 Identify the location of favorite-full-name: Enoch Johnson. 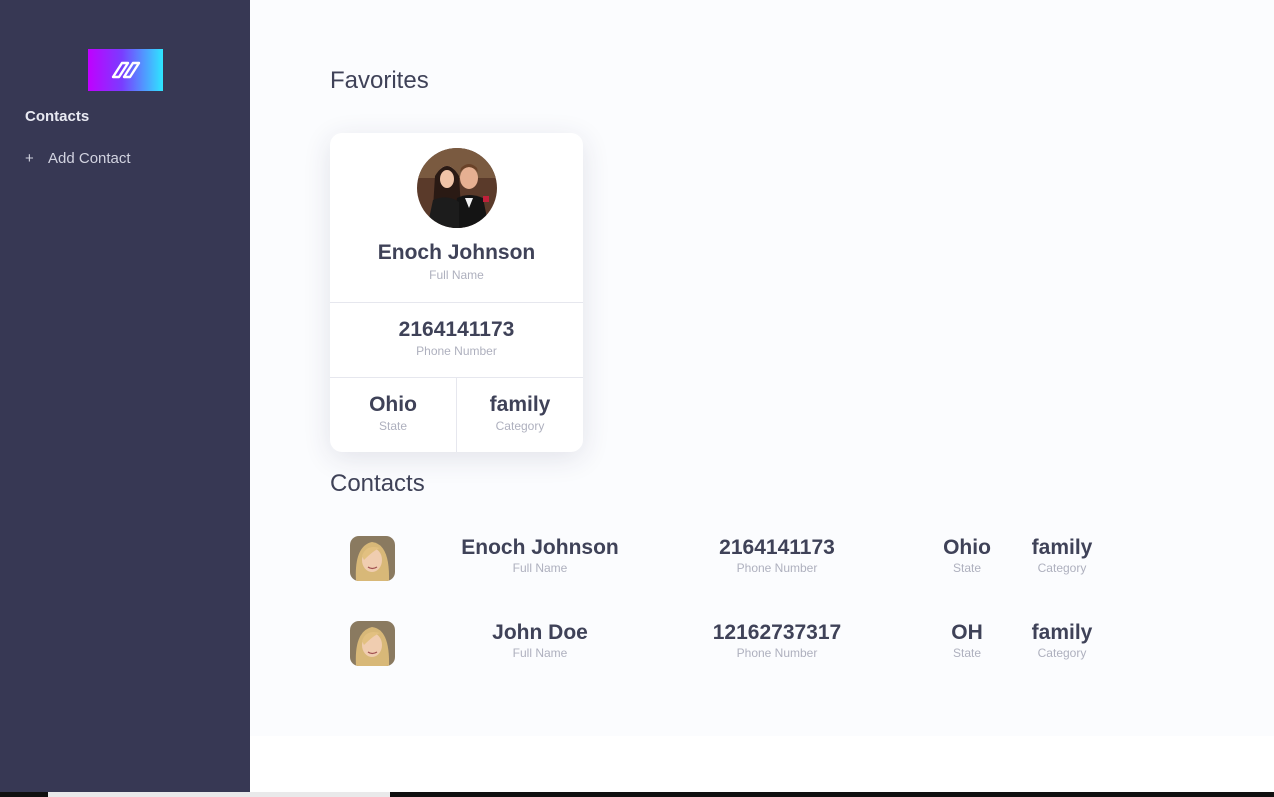
(456, 252).